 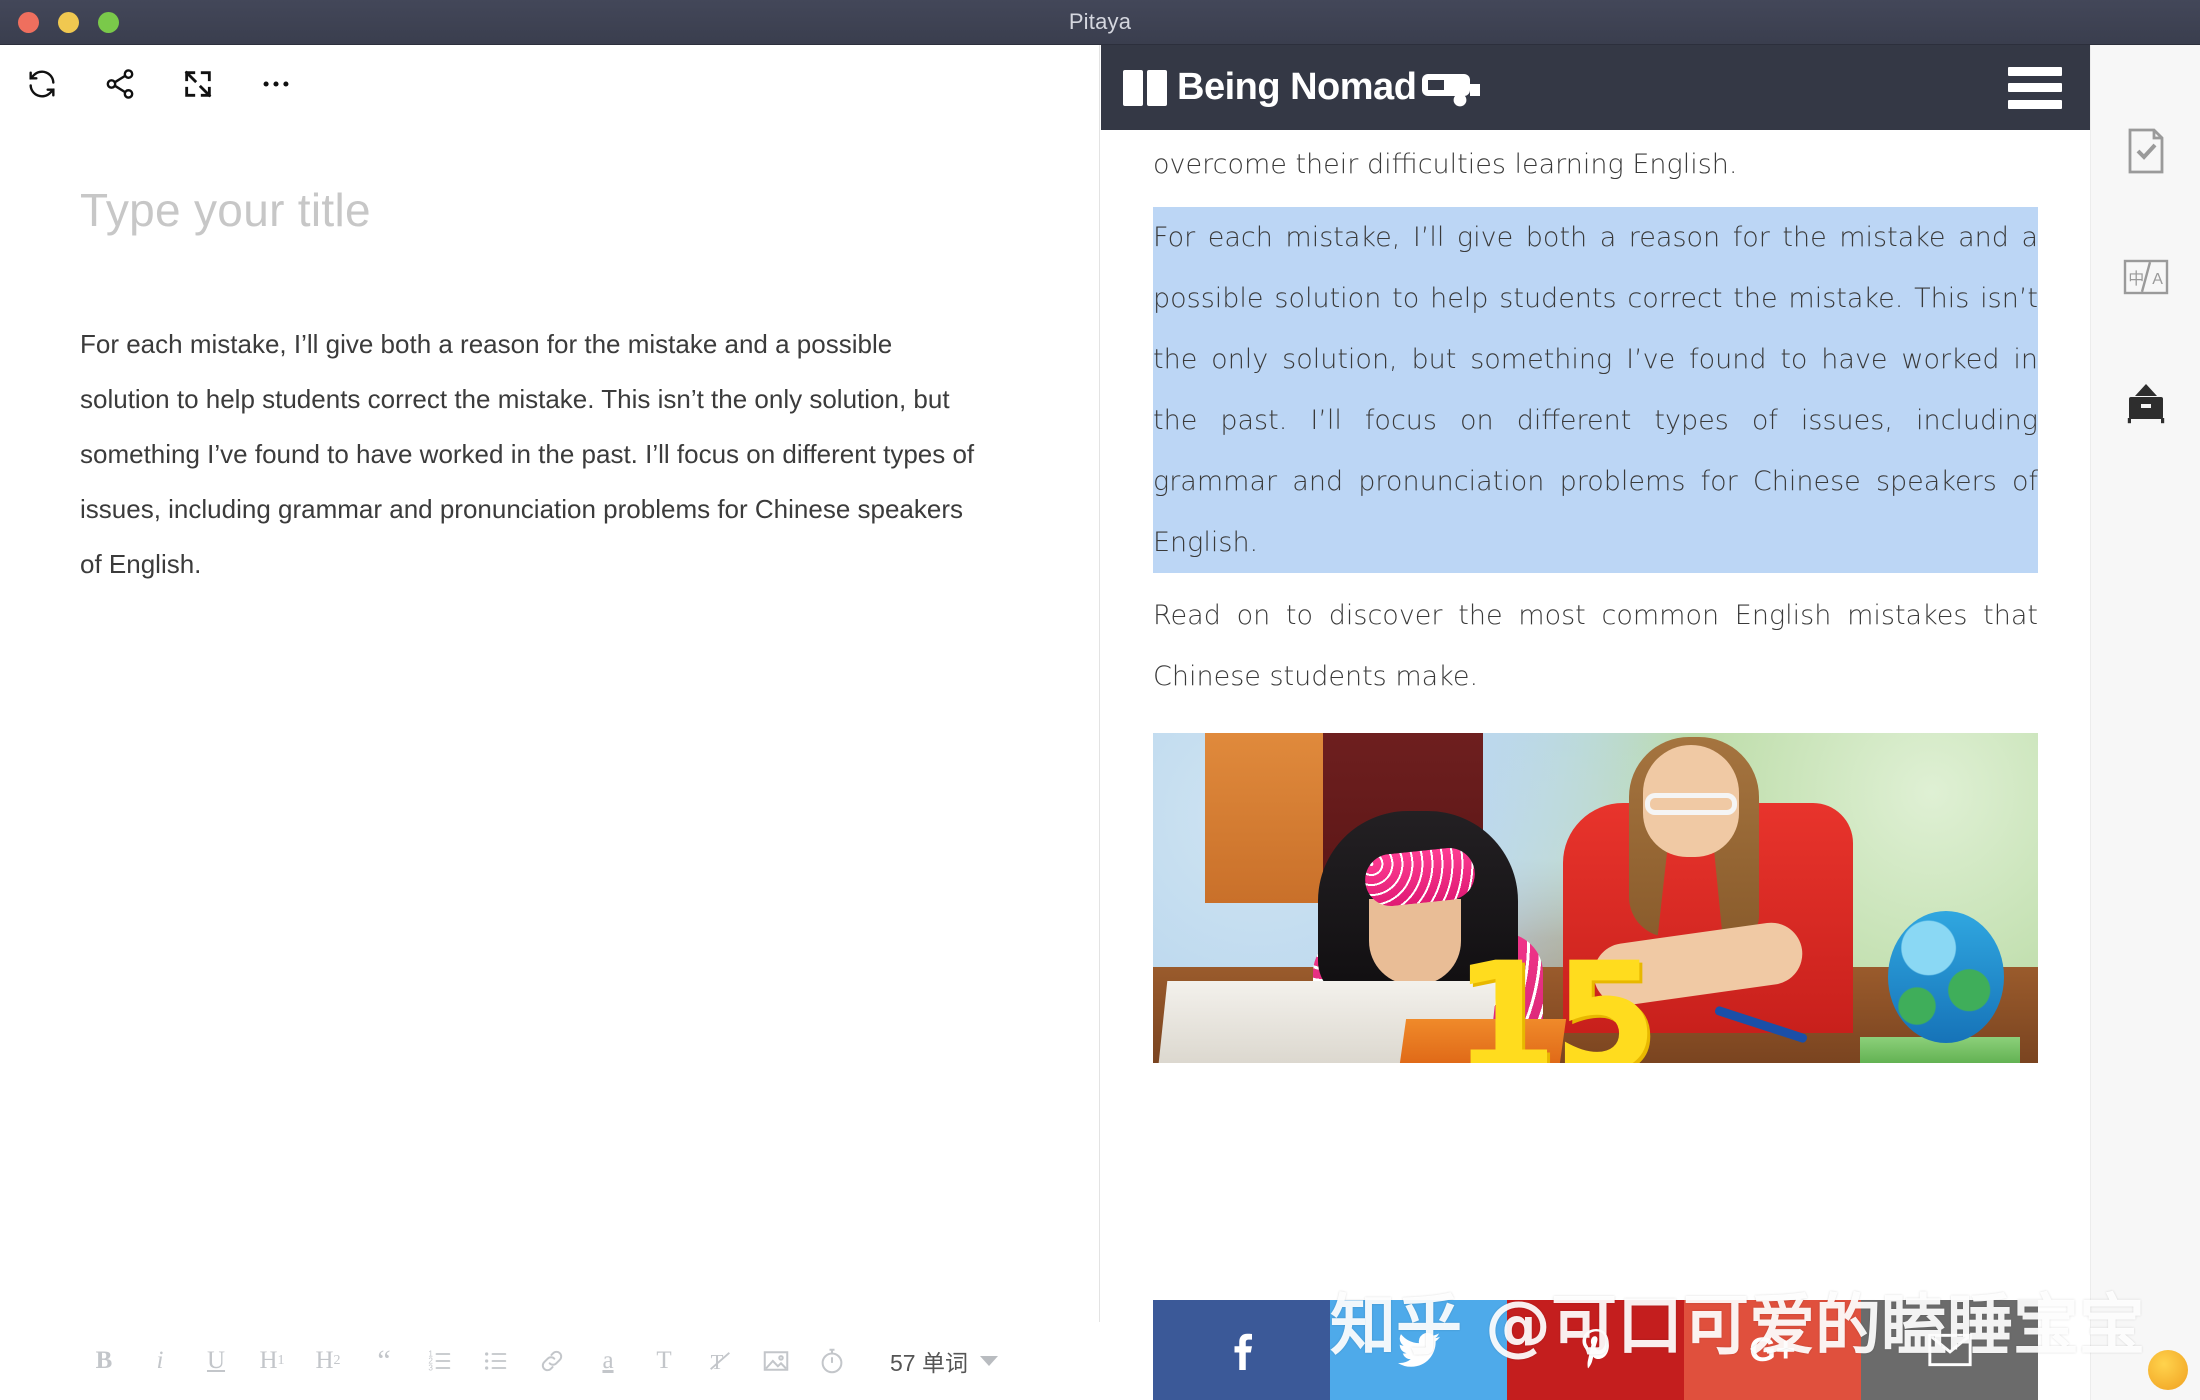 What do you see at coordinates (440, 1361) in the screenshot?
I see `ordered-list-button: 1 2 3` at bounding box center [440, 1361].